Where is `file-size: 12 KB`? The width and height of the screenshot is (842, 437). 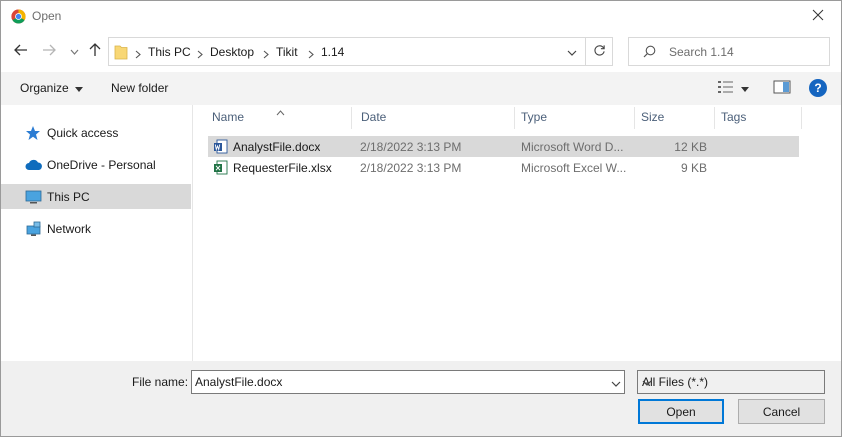 file-size: 12 KB is located at coordinates (690, 147).